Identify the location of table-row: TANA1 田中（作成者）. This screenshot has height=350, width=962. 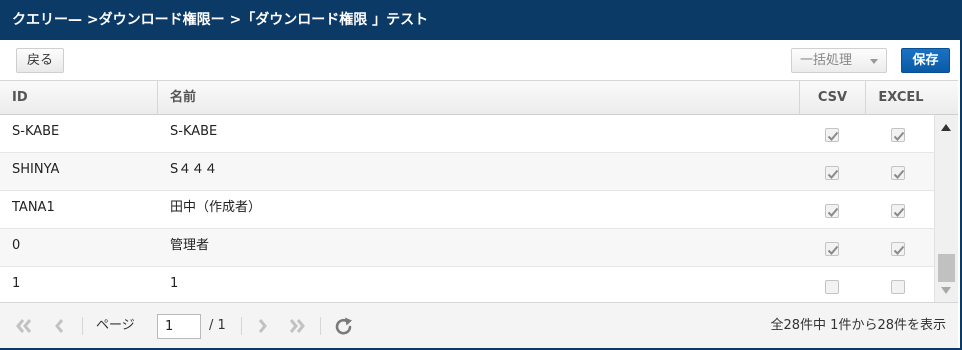
(467, 210).